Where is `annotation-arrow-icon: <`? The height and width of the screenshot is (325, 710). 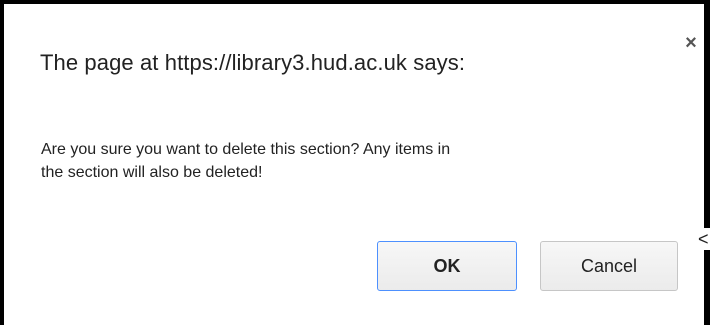 annotation-arrow-icon: < is located at coordinates (704, 239).